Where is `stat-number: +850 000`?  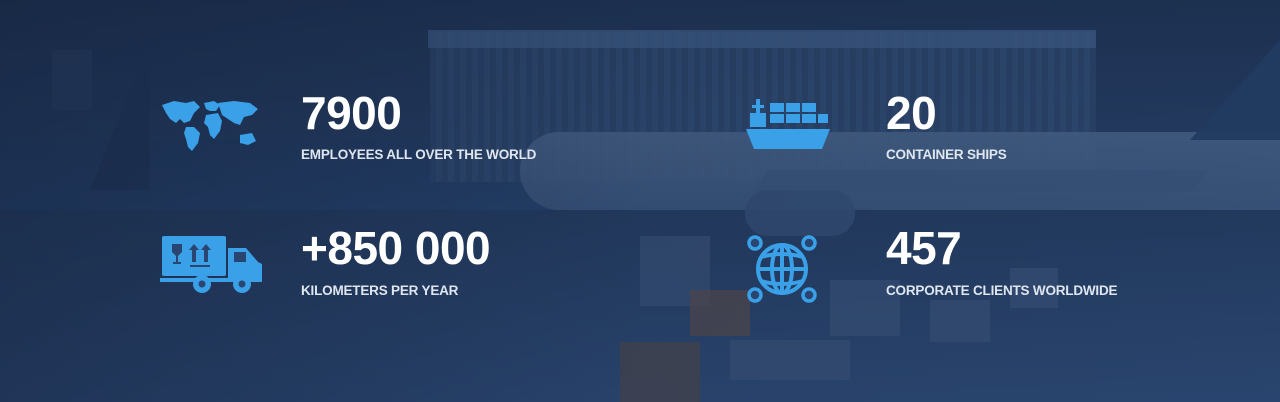 stat-number: +850 000 is located at coordinates (396, 248).